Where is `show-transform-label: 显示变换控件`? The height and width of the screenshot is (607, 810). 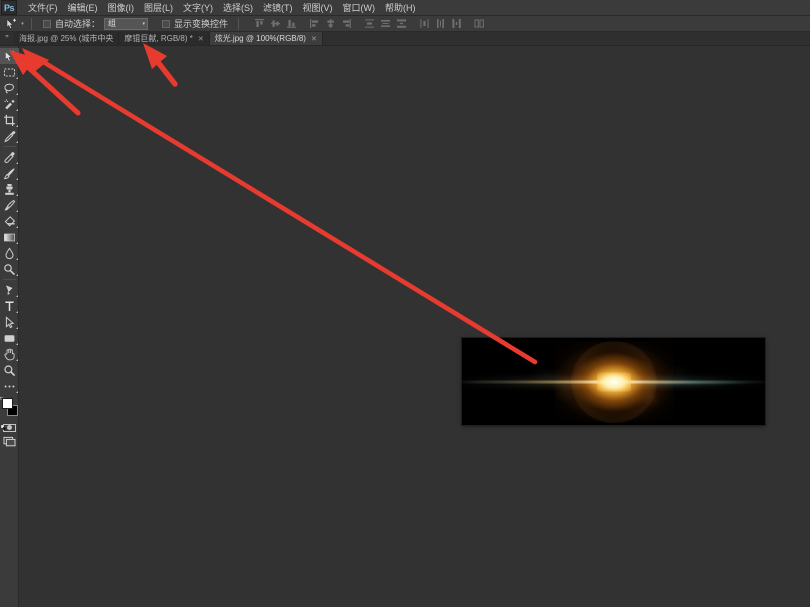
show-transform-label: 显示变换控件 is located at coordinates (201, 24).